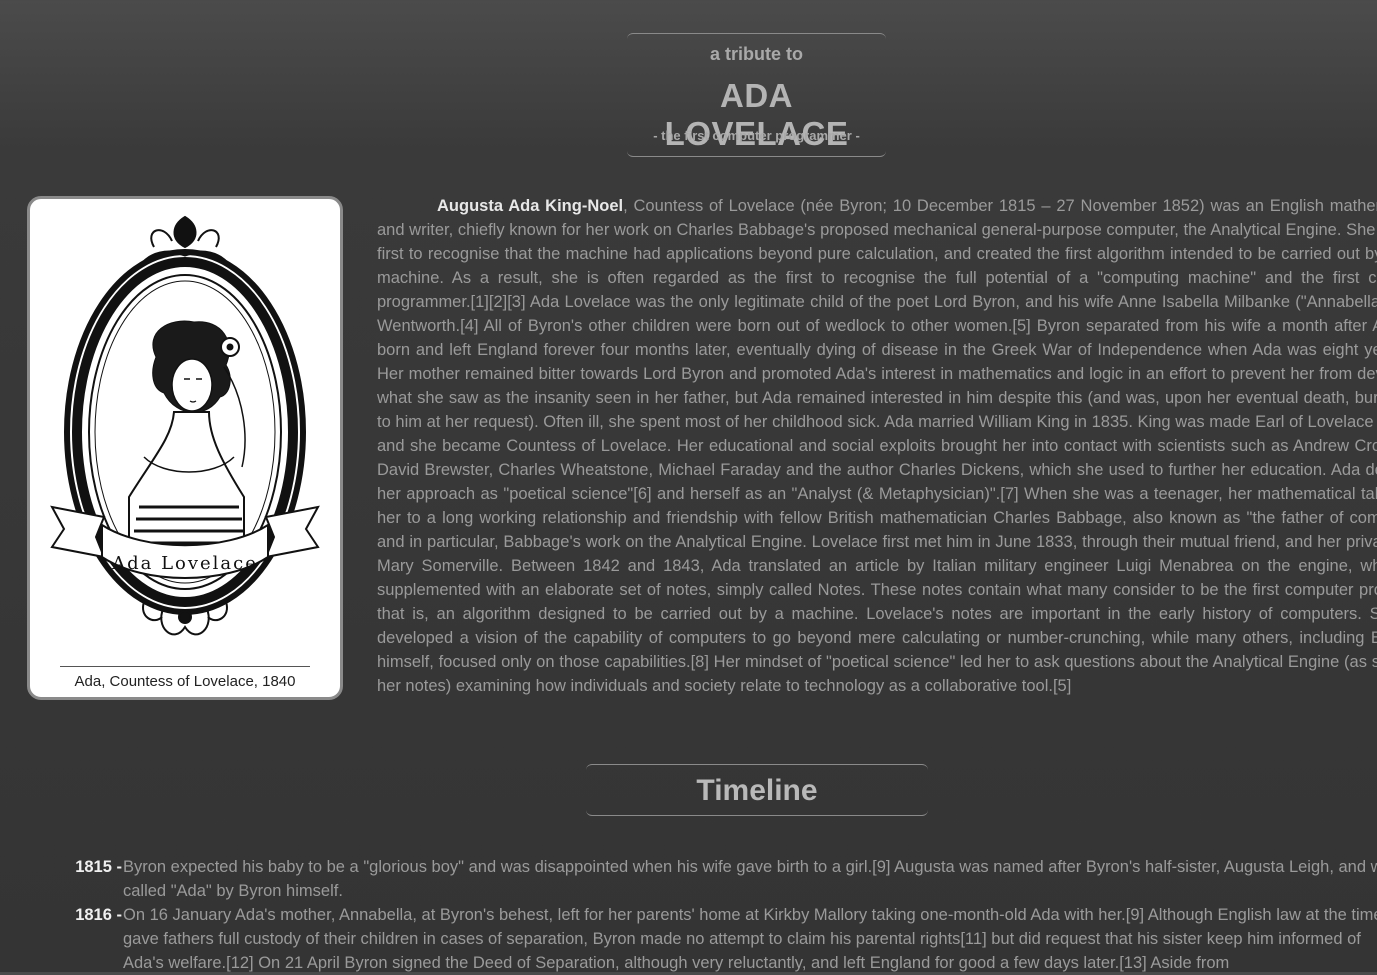 The width and height of the screenshot is (1377, 975). What do you see at coordinates (98, 867) in the screenshot?
I see `timeline-year: 1815 -` at bounding box center [98, 867].